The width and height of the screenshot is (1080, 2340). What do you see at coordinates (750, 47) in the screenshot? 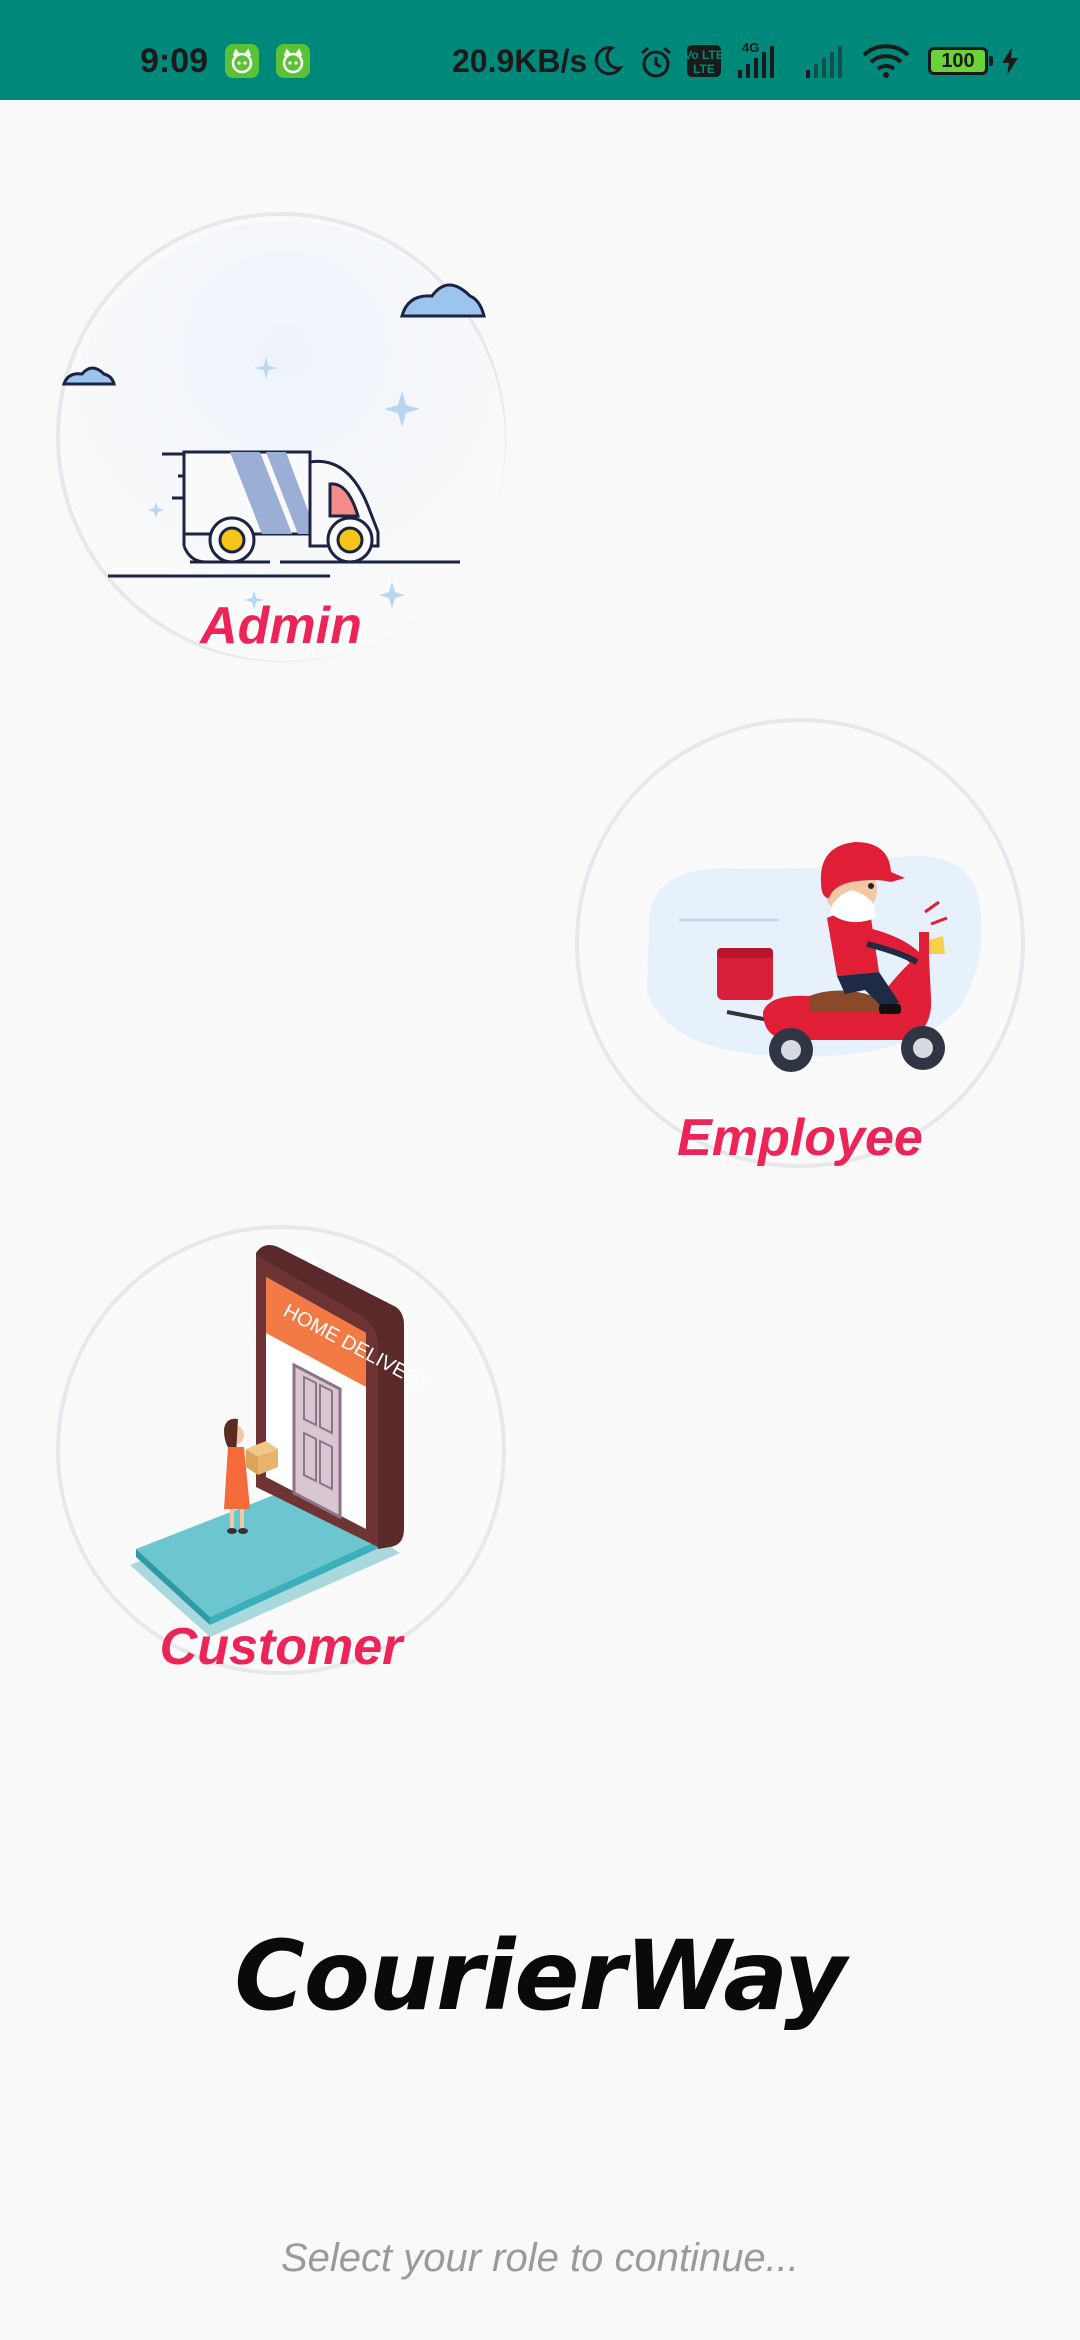
I see `network-type-label: 4G` at bounding box center [750, 47].